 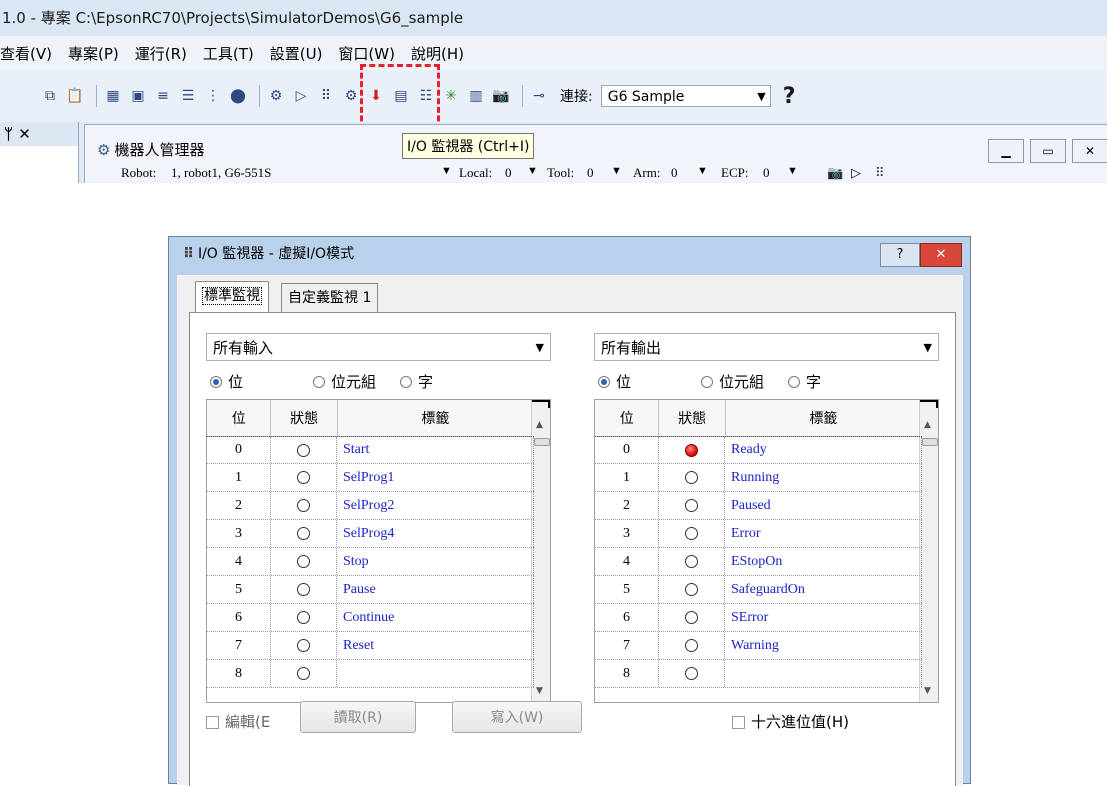 What do you see at coordinates (451, 96) in the screenshot?
I see `simulator-icon: ✳` at bounding box center [451, 96].